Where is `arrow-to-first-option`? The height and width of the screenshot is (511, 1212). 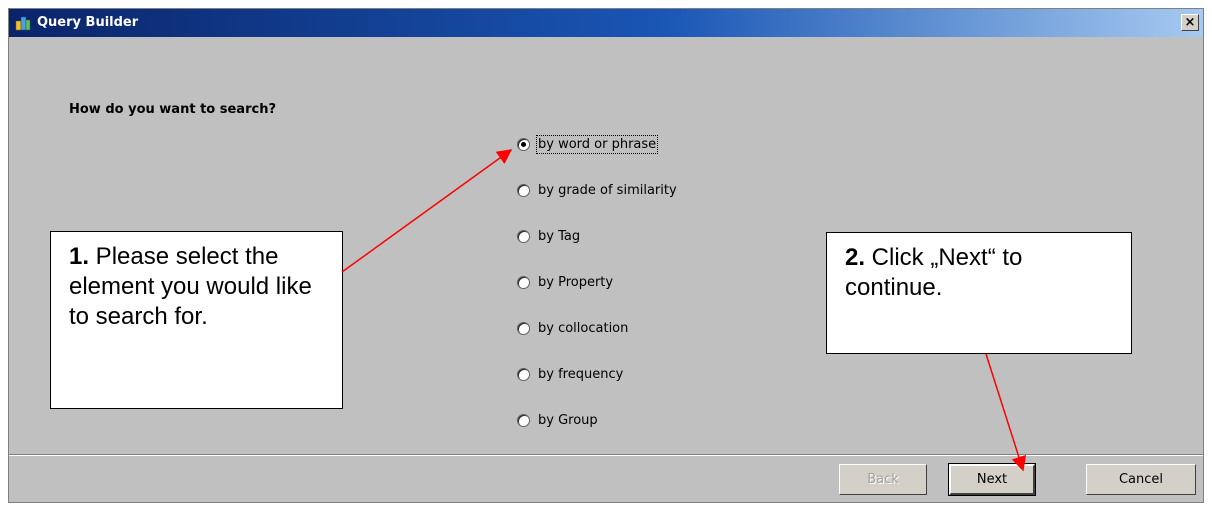
arrow-to-first-option is located at coordinates (427, 211).